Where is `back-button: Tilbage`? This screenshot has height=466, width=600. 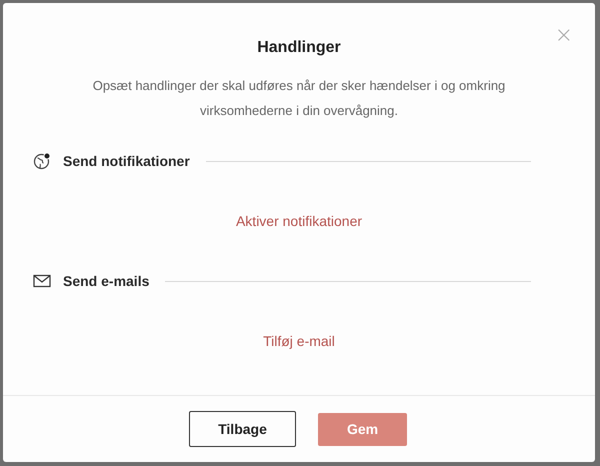
back-button: Tilbage is located at coordinates (242, 429).